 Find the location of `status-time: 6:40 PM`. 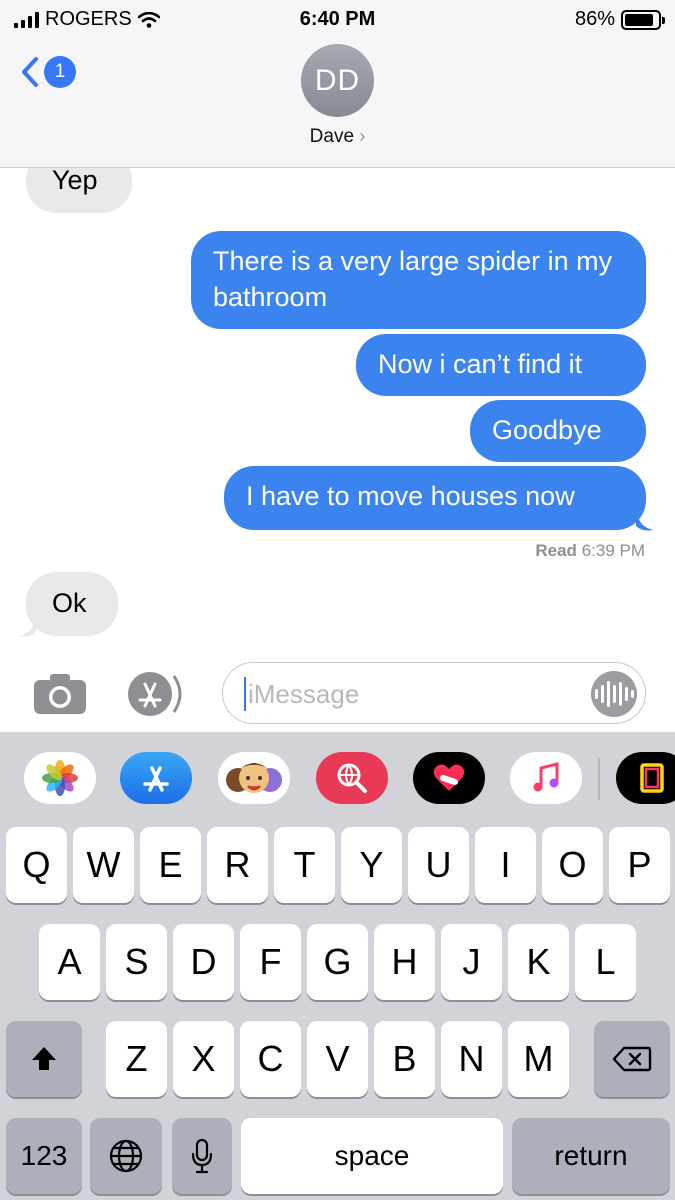

status-time: 6:40 PM is located at coordinates (337, 19).